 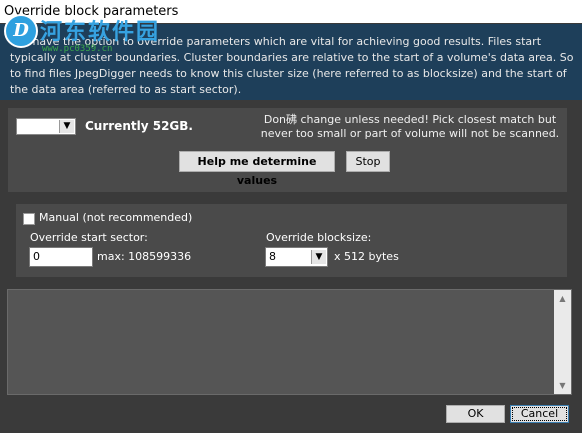 What do you see at coordinates (539, 414) in the screenshot?
I see `cancel-button: Cancel` at bounding box center [539, 414].